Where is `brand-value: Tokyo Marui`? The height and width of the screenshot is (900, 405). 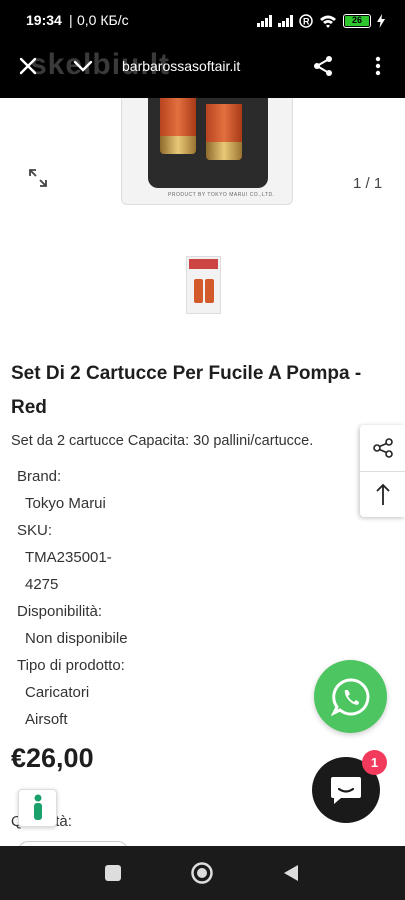
brand-value: Tokyo Marui is located at coordinates (65, 503).